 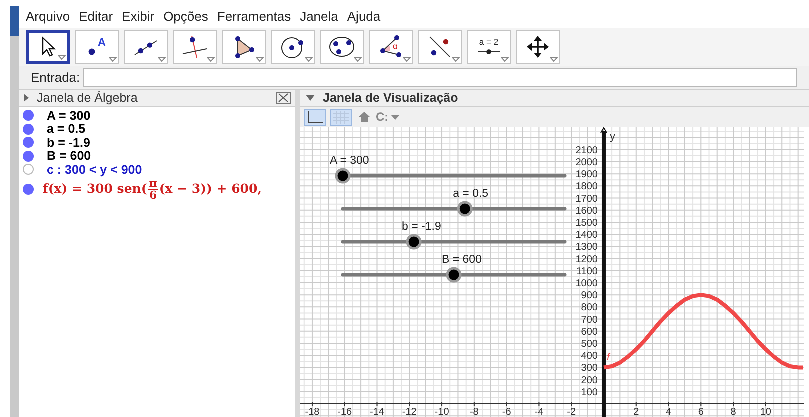 I want to click on tick-label: 900, so click(x=589, y=296).